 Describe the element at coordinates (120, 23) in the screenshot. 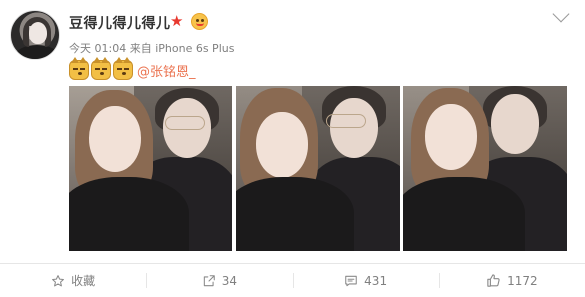

I see `username: 豆得儿得儿得儿` at that location.